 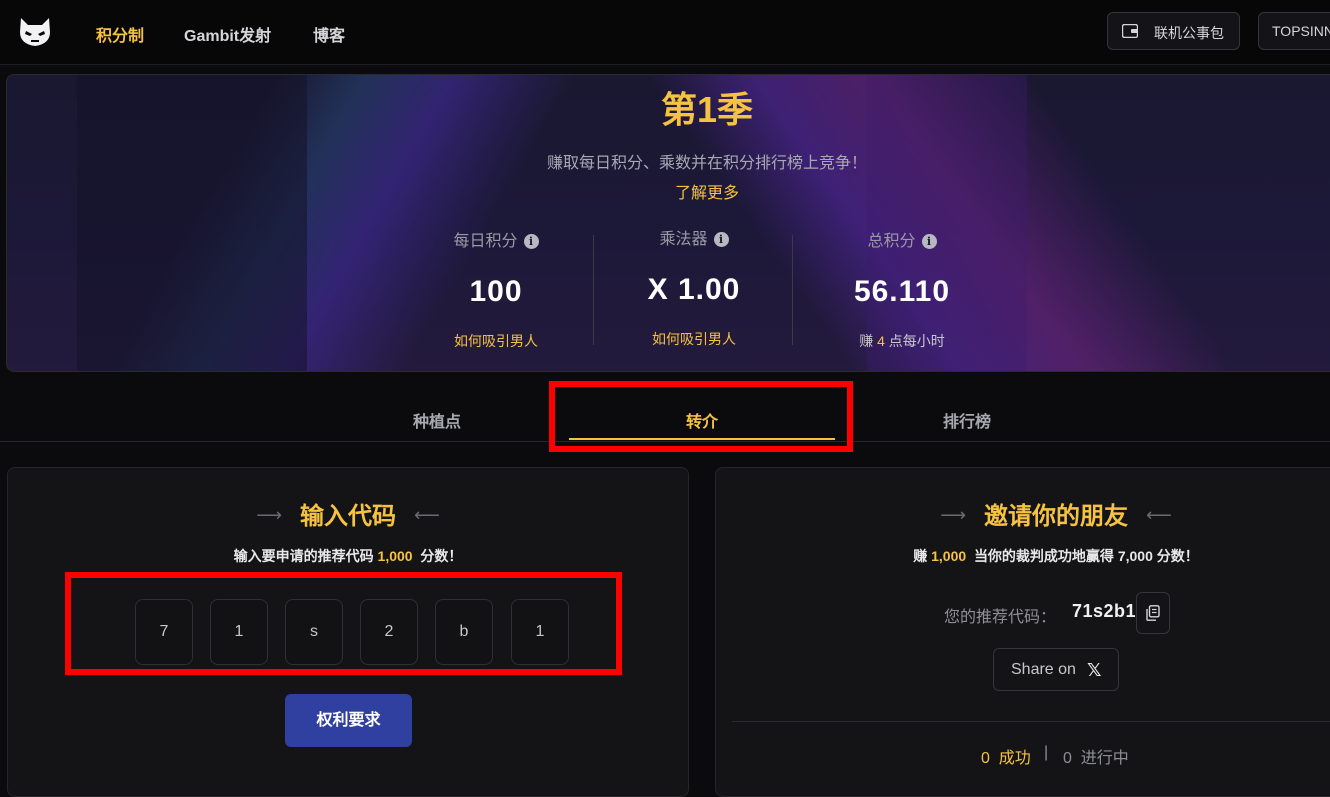 What do you see at coordinates (902, 341) in the screenshot?
I see `stat-footer: 赚 4 点每小时` at bounding box center [902, 341].